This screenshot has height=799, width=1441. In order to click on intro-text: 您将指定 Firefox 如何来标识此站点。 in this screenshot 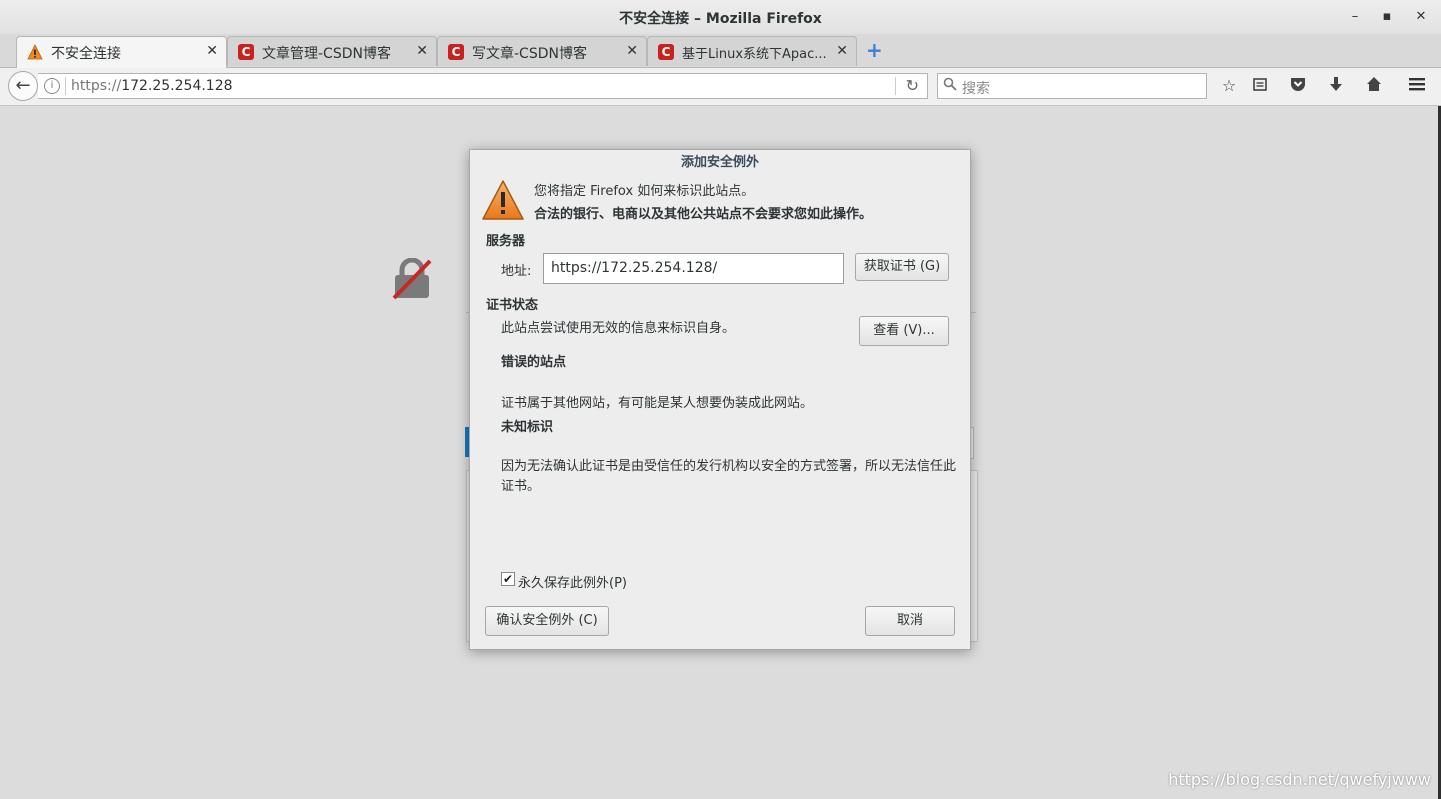, I will do `click(644, 191)`.